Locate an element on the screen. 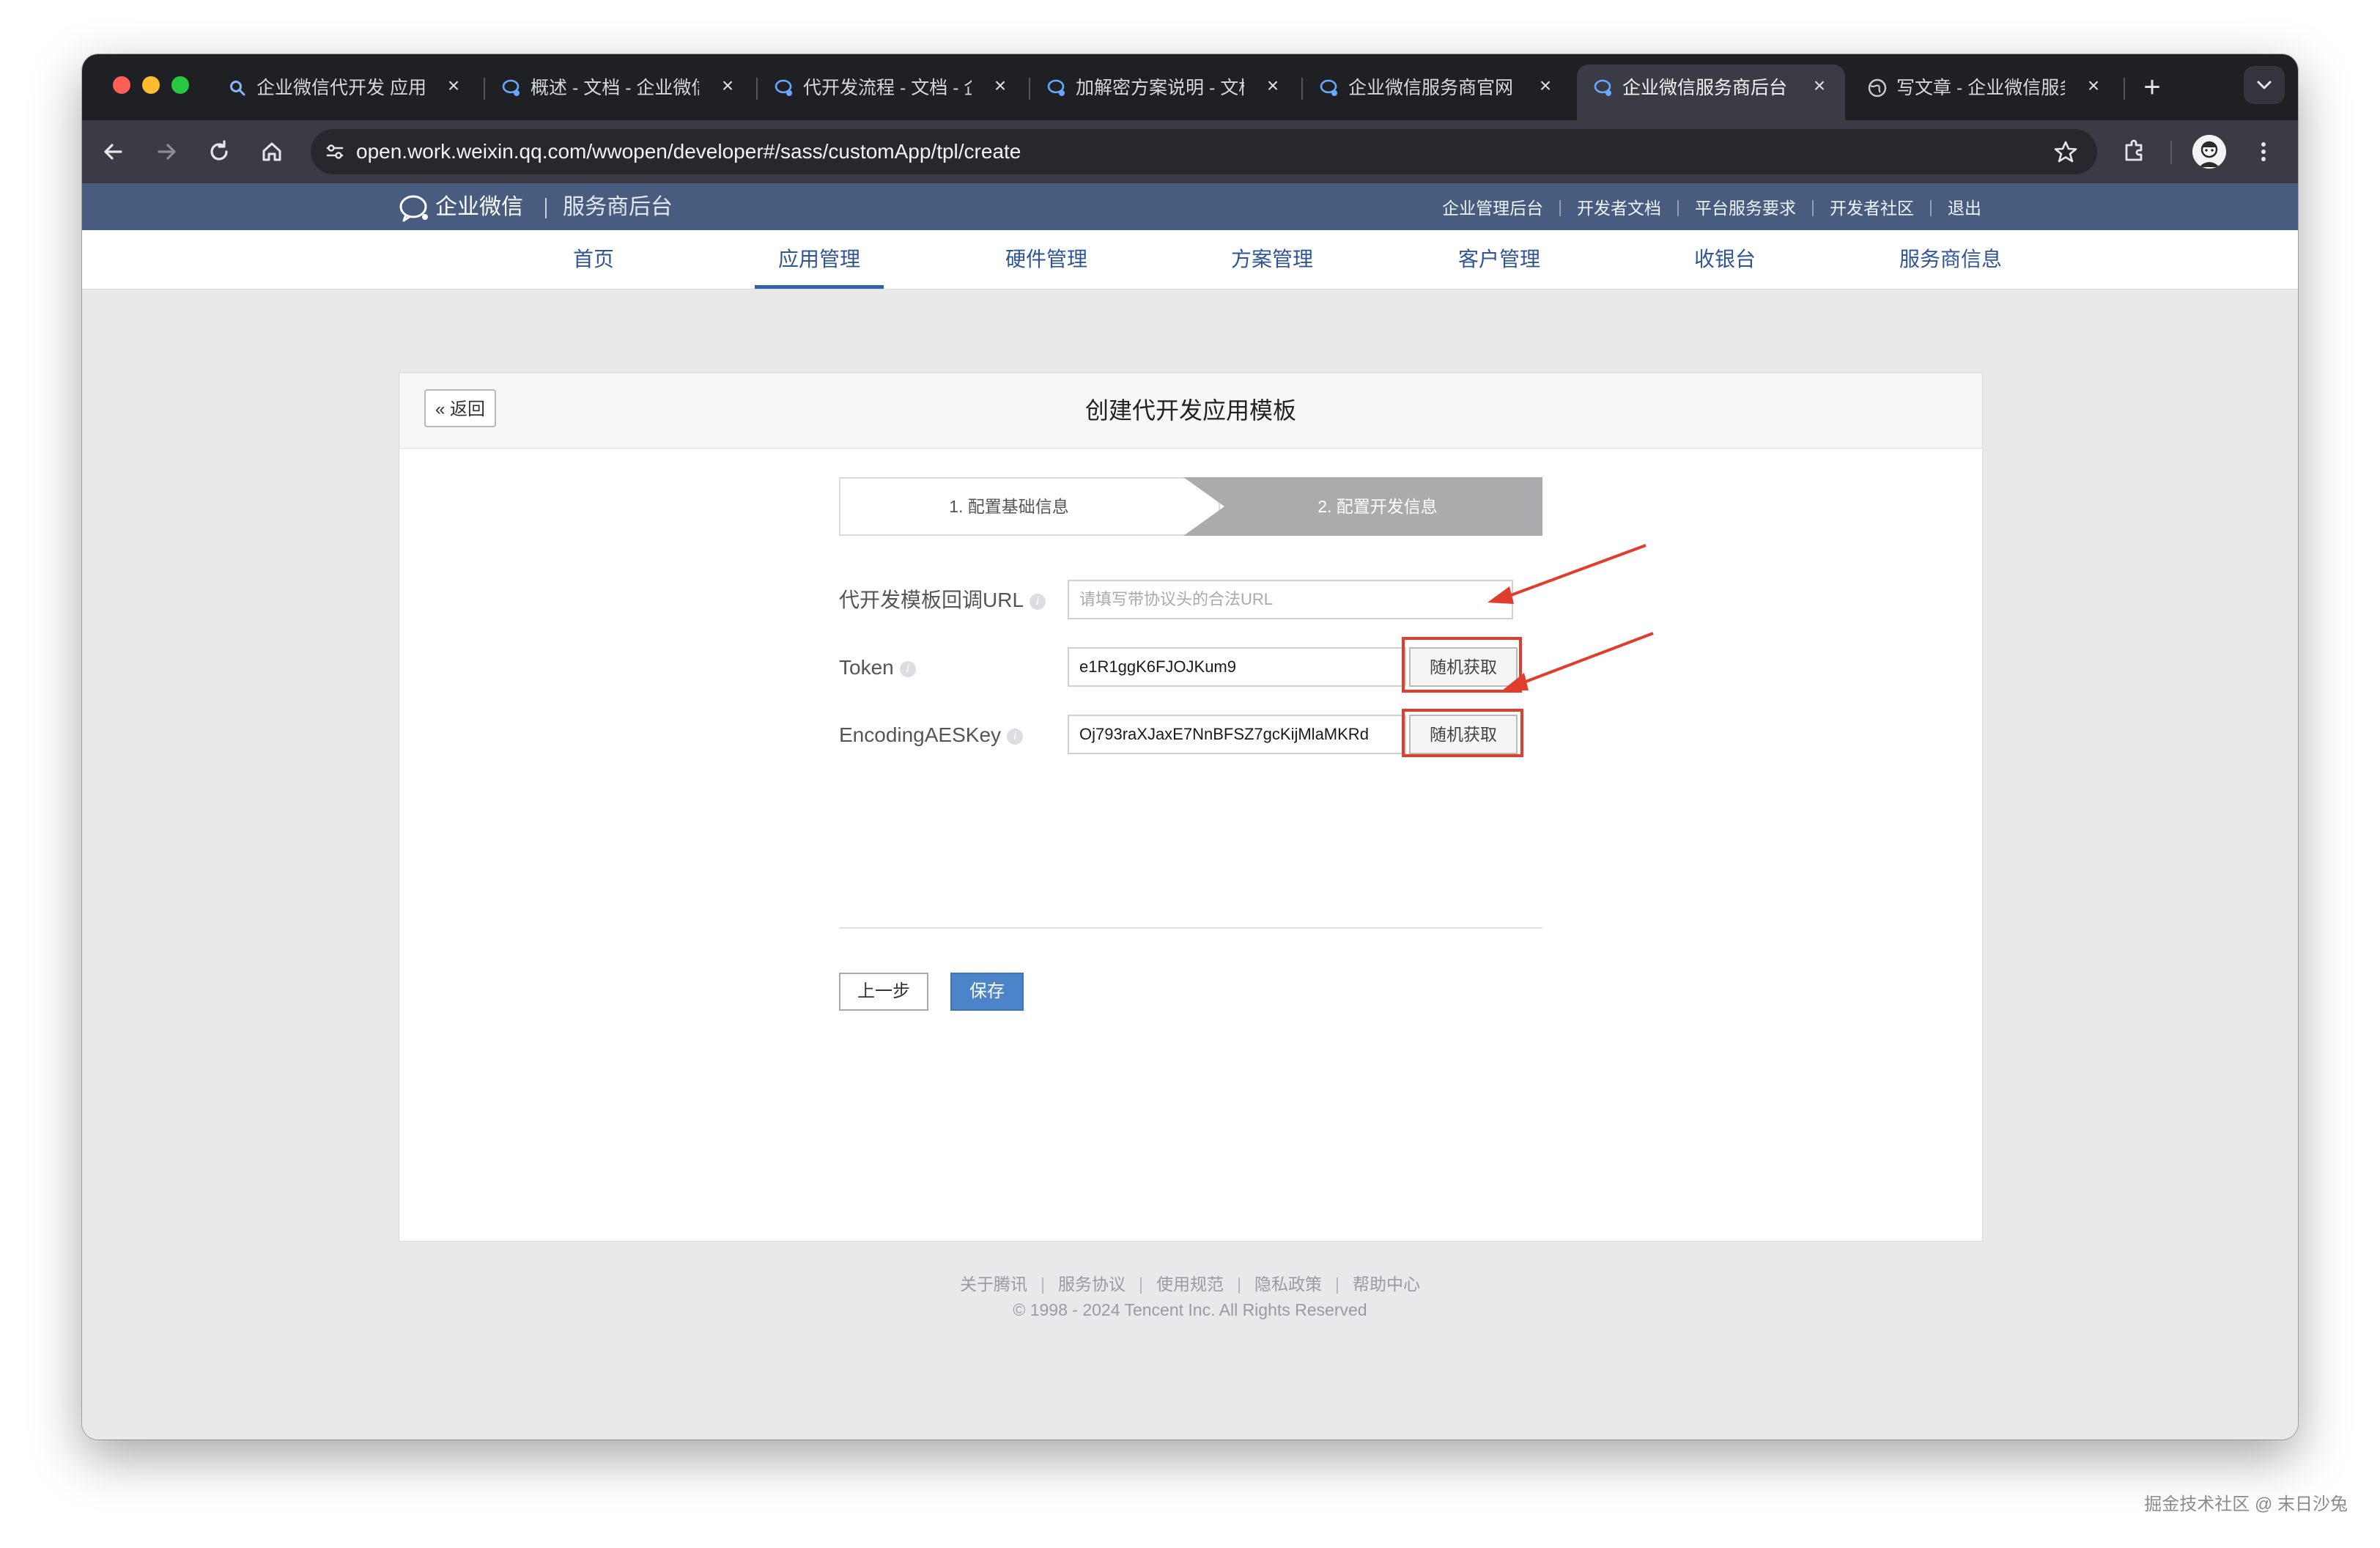 This screenshot has width=2380, height=1548. page-title: 创建代开发应用模板 is located at coordinates (1190, 410).